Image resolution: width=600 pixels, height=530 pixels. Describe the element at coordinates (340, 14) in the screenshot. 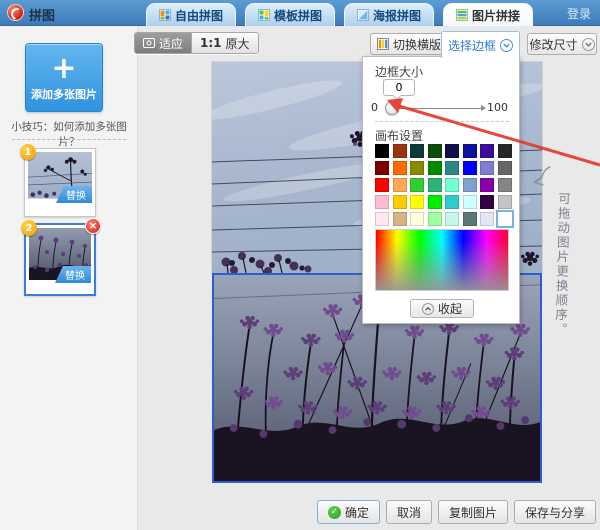

I see `tab-bar: 自由拼图 模板拼图 海报拼图 图片拼接` at that location.